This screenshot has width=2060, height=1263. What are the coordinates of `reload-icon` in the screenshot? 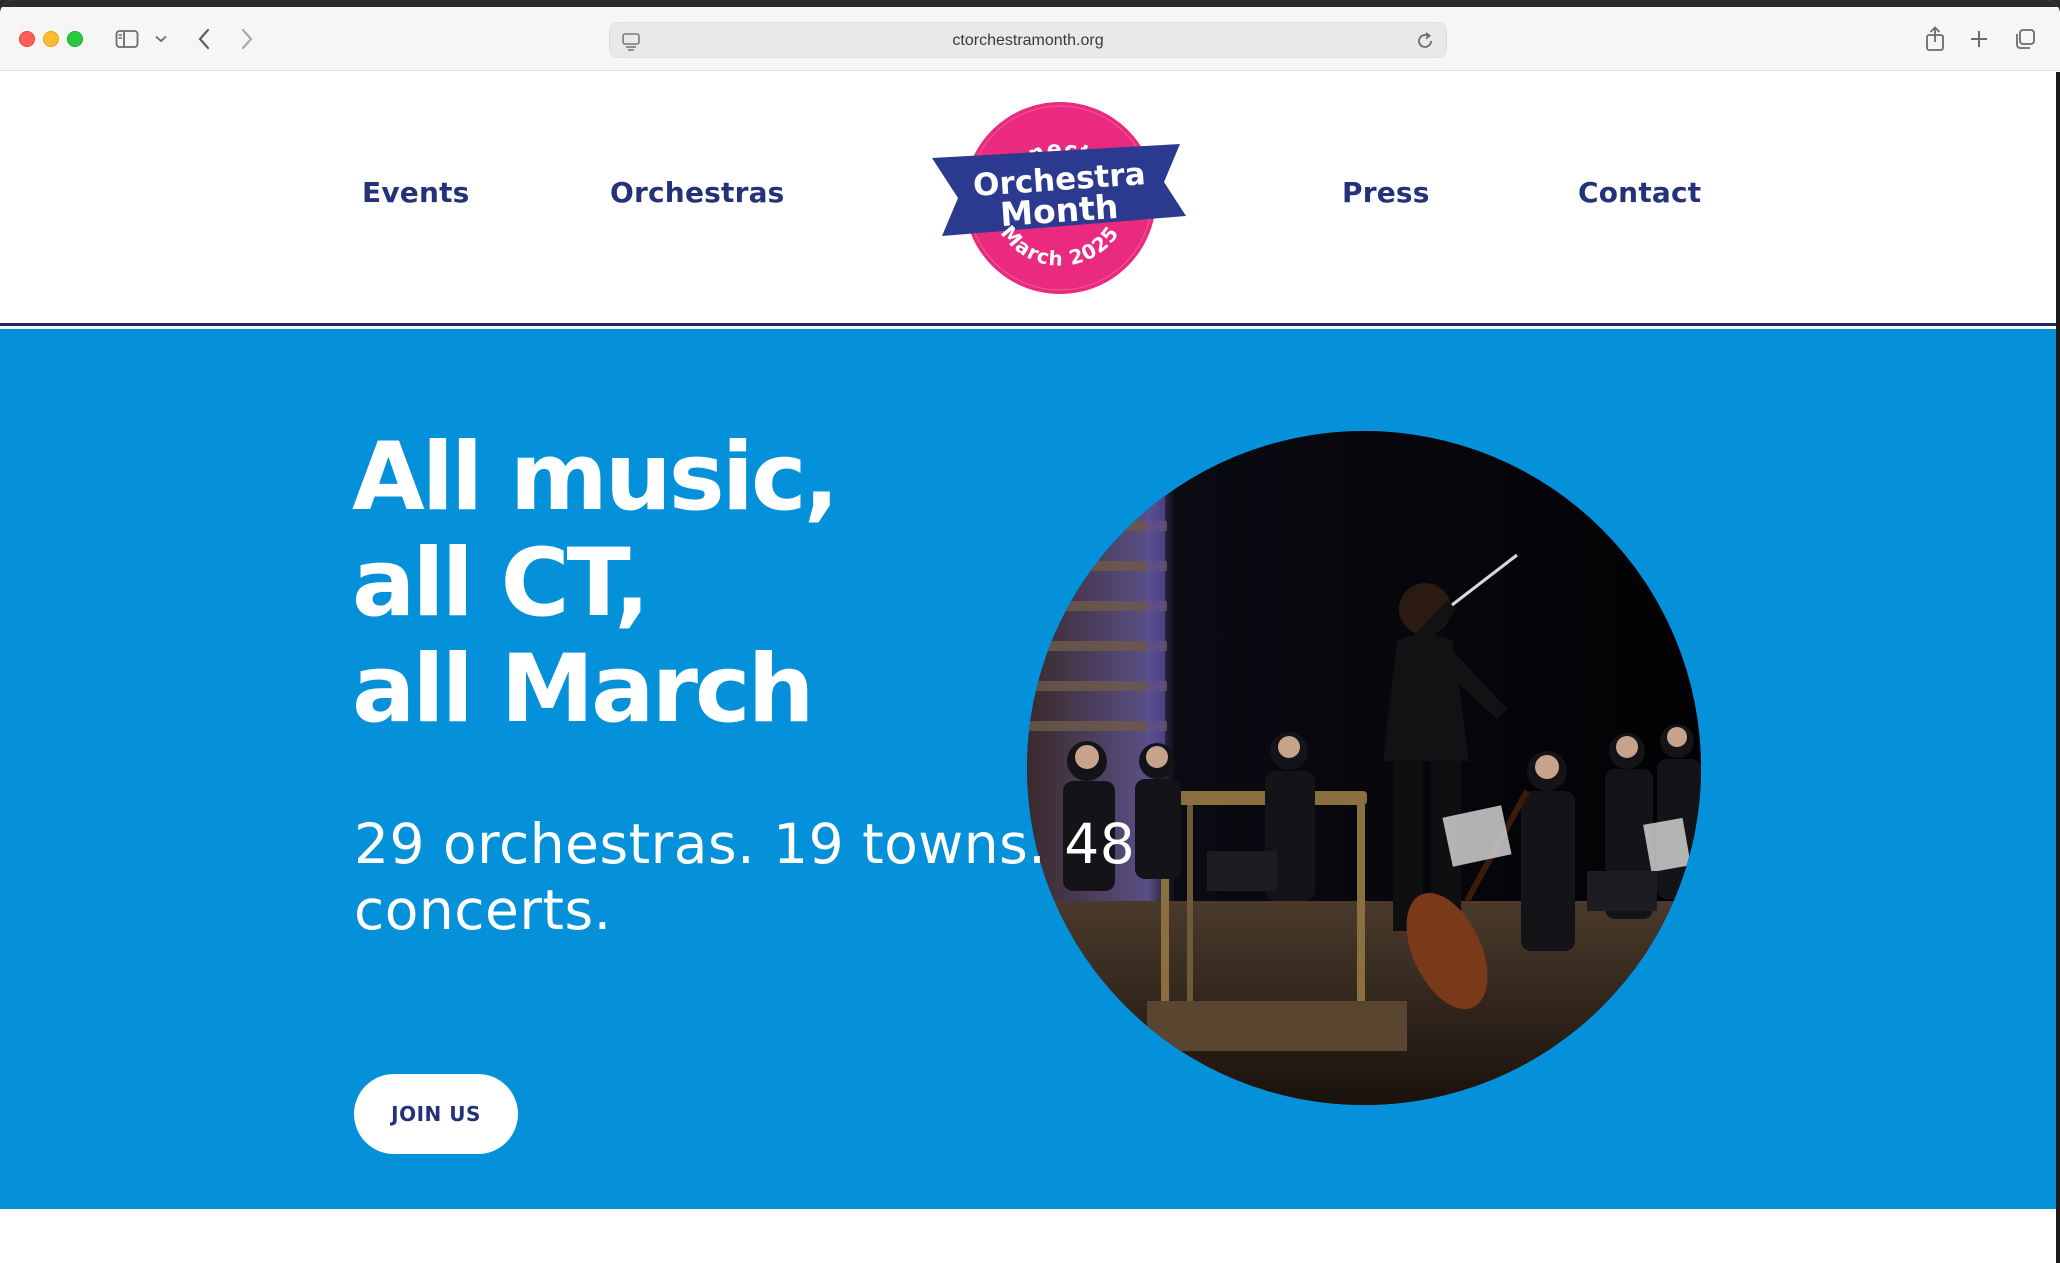 It's located at (1425, 41).